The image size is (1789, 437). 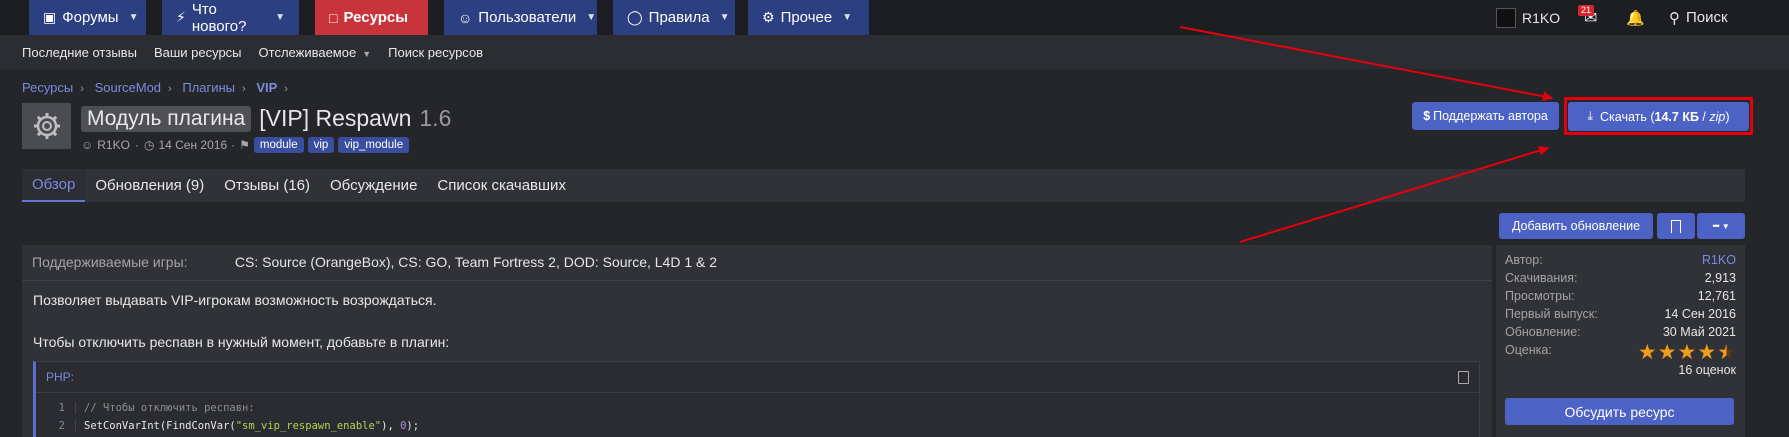 I want to click on breadcrumb-item: VIP, so click(x=266, y=87).